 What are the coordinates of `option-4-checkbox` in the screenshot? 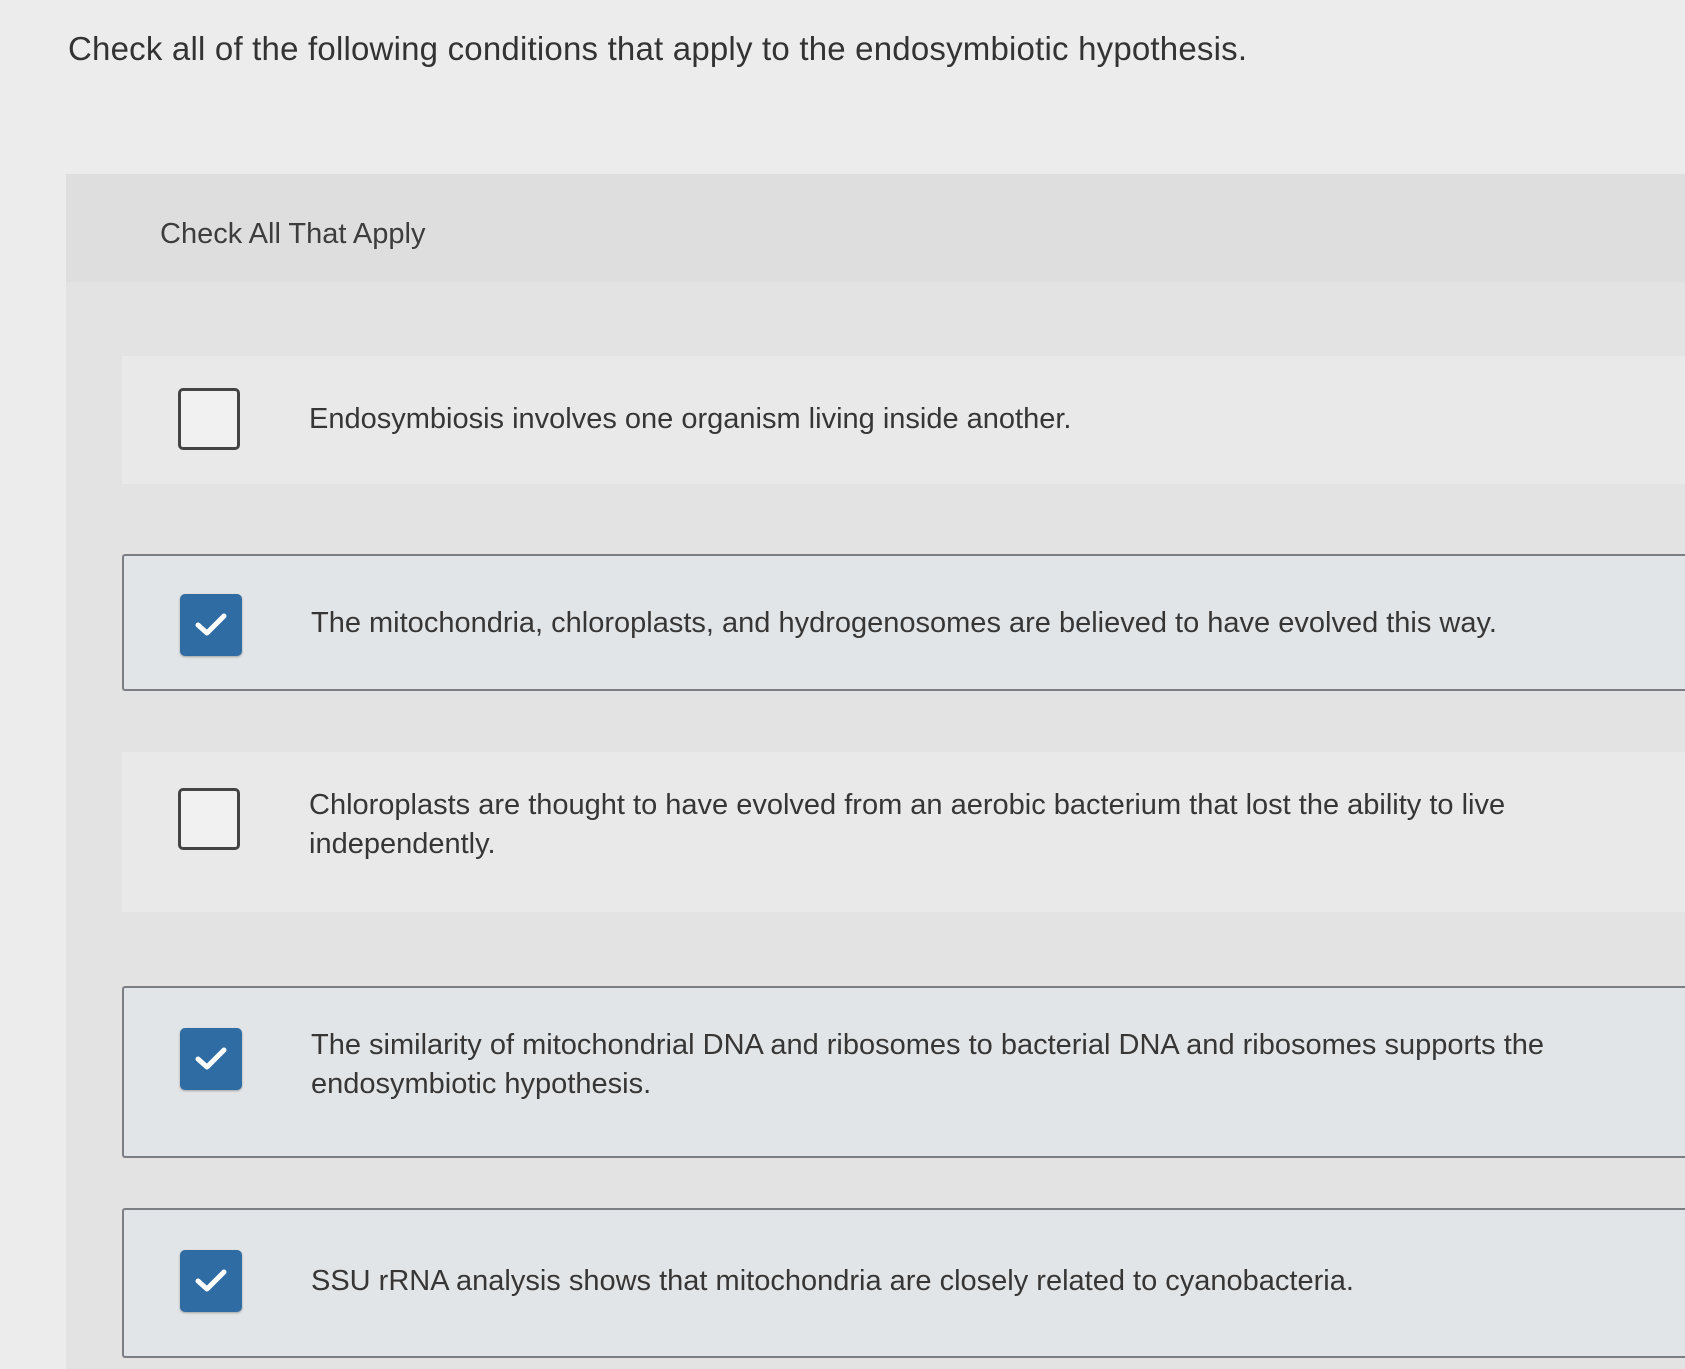 It's located at (211, 1059).